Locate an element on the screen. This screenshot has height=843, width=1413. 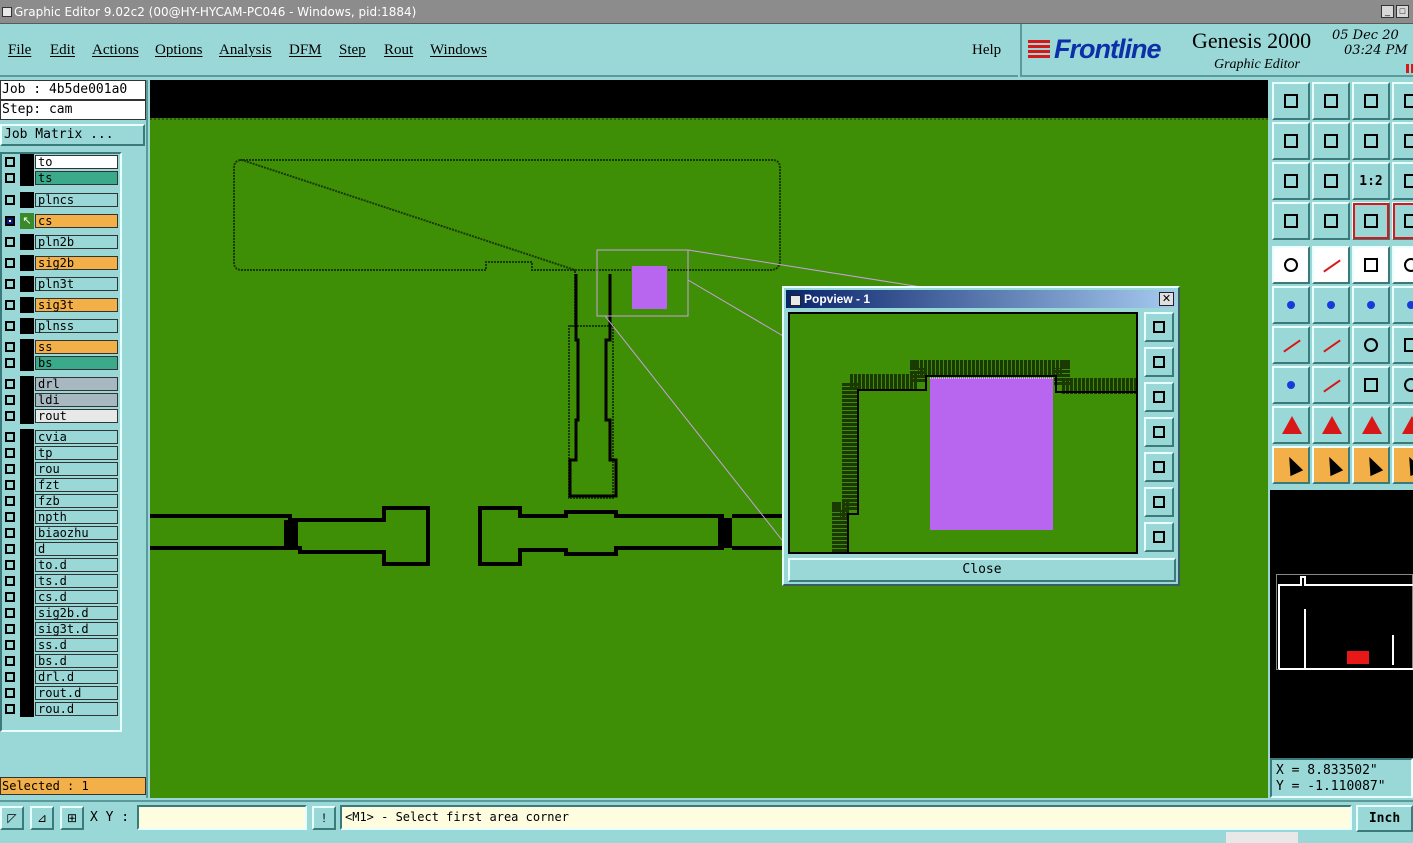
layer-row: ss is located at coordinates (61, 347).